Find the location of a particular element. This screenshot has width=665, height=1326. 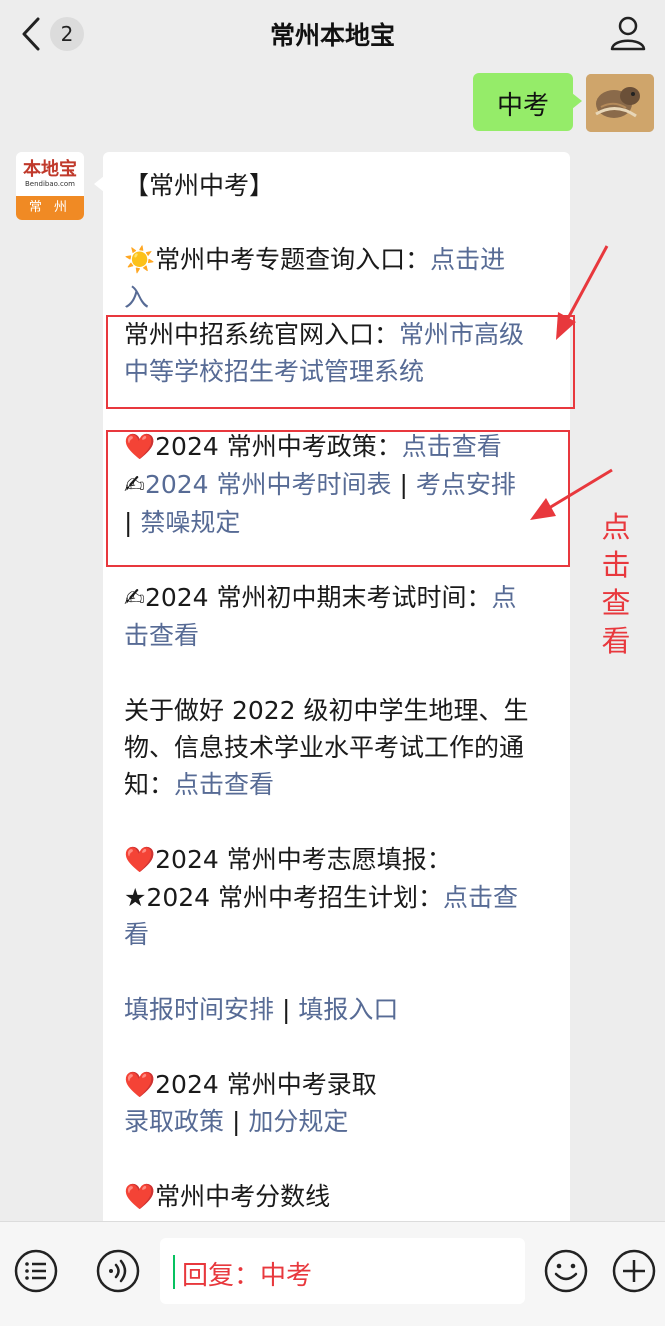

outgoing-message: 中考 is located at coordinates (527, 102).